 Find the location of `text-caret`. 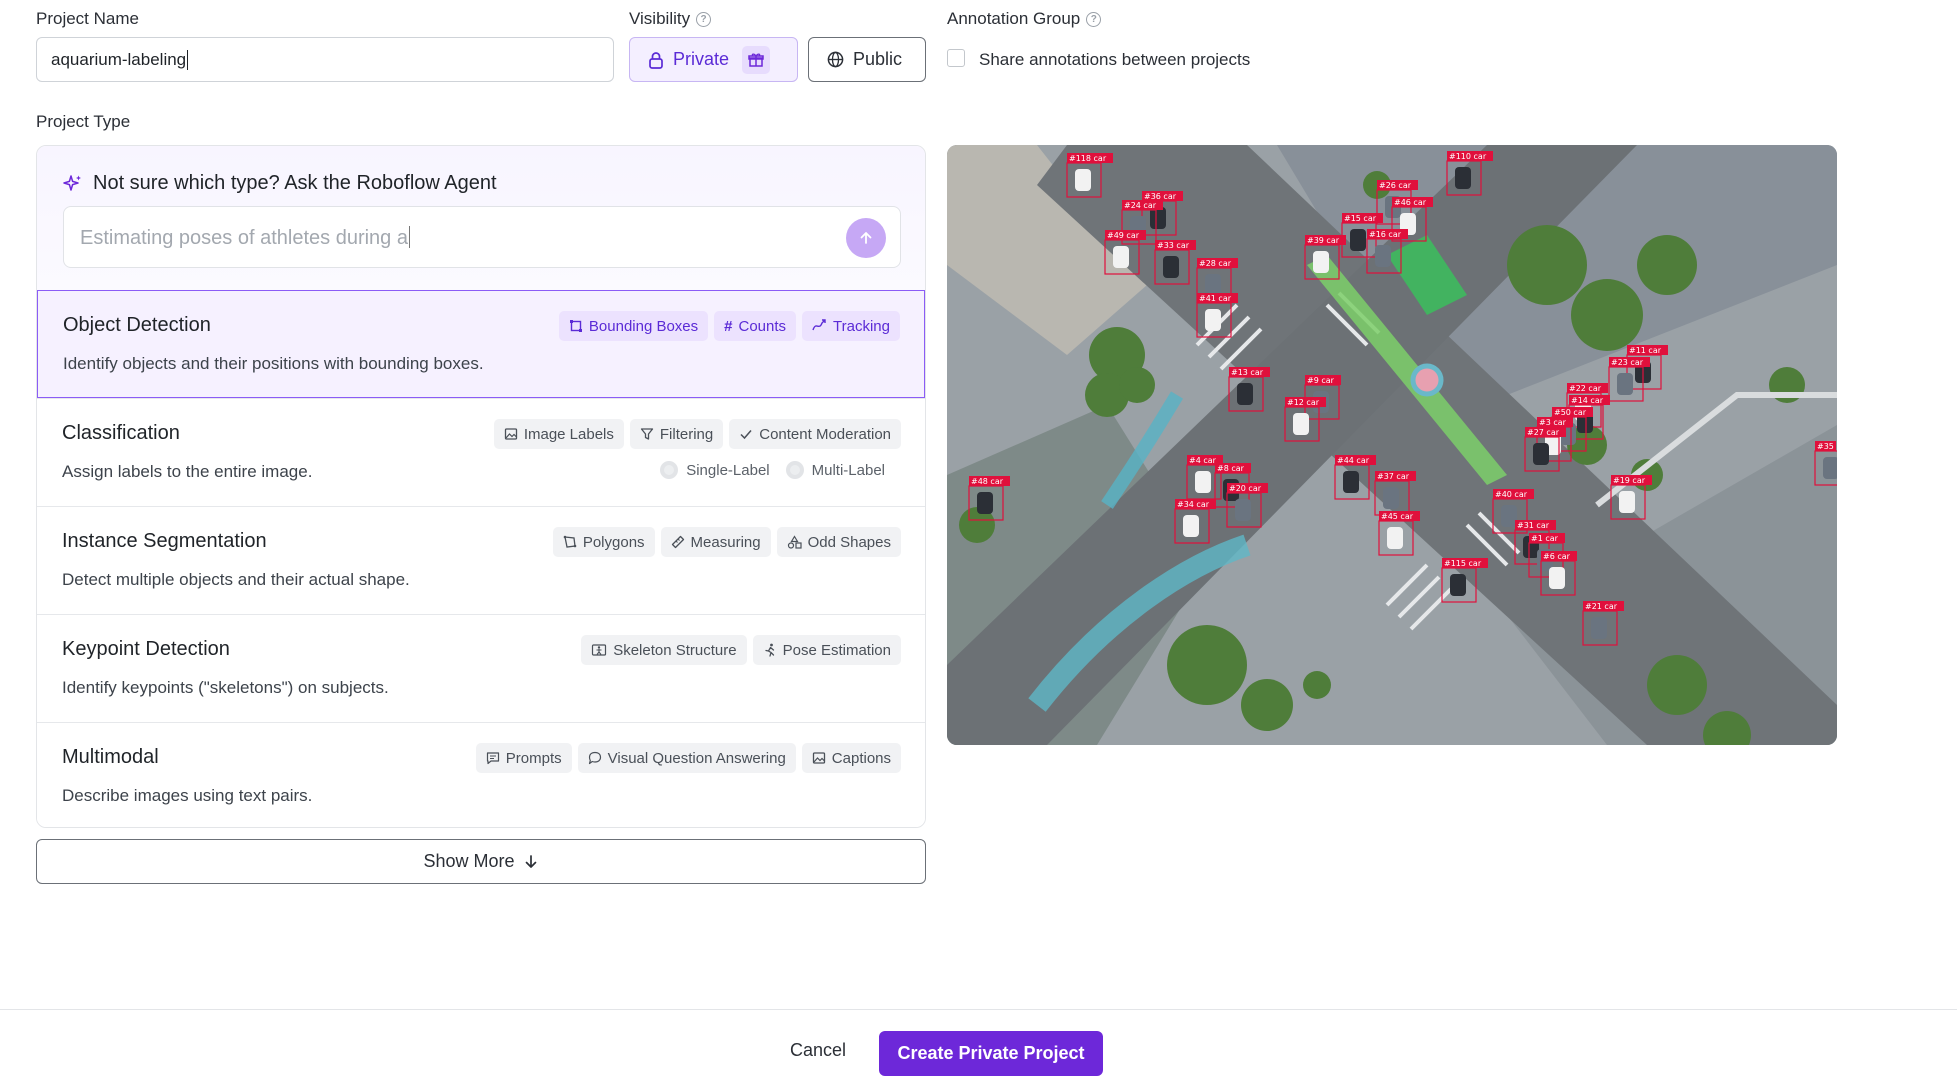

text-caret is located at coordinates (409, 237).